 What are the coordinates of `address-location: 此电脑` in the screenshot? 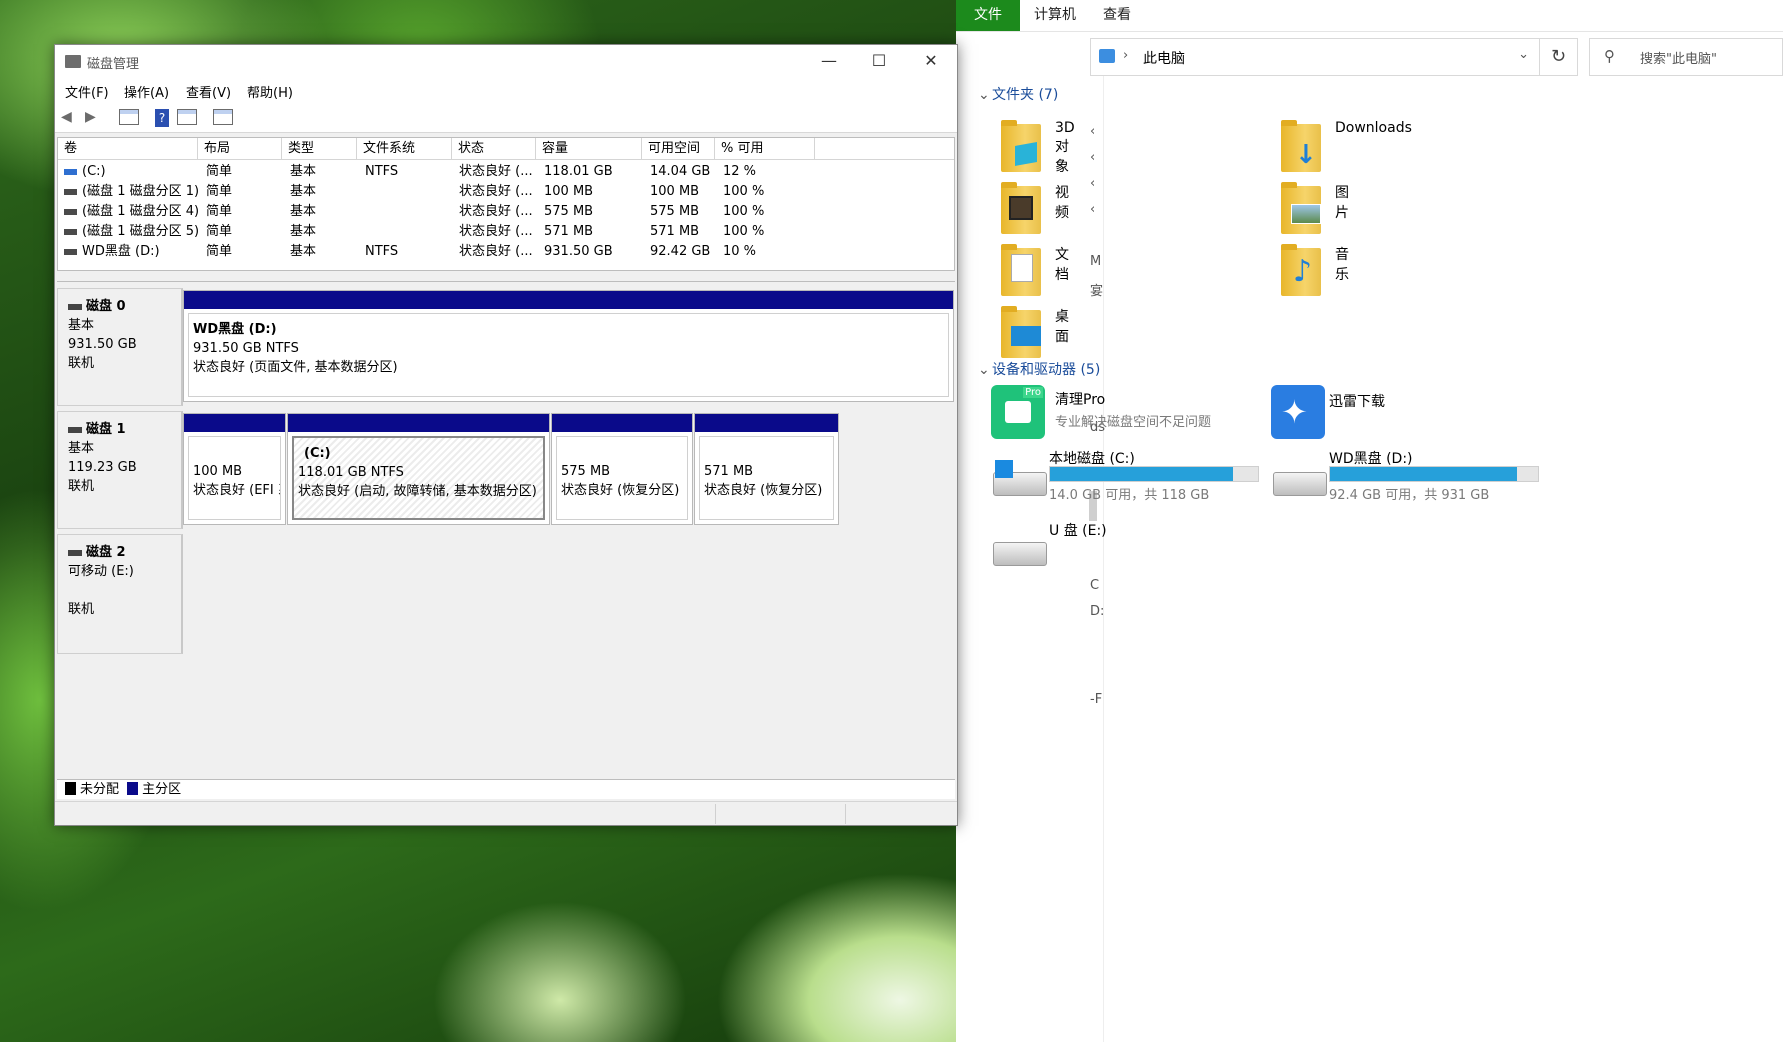 It's located at (1164, 58).